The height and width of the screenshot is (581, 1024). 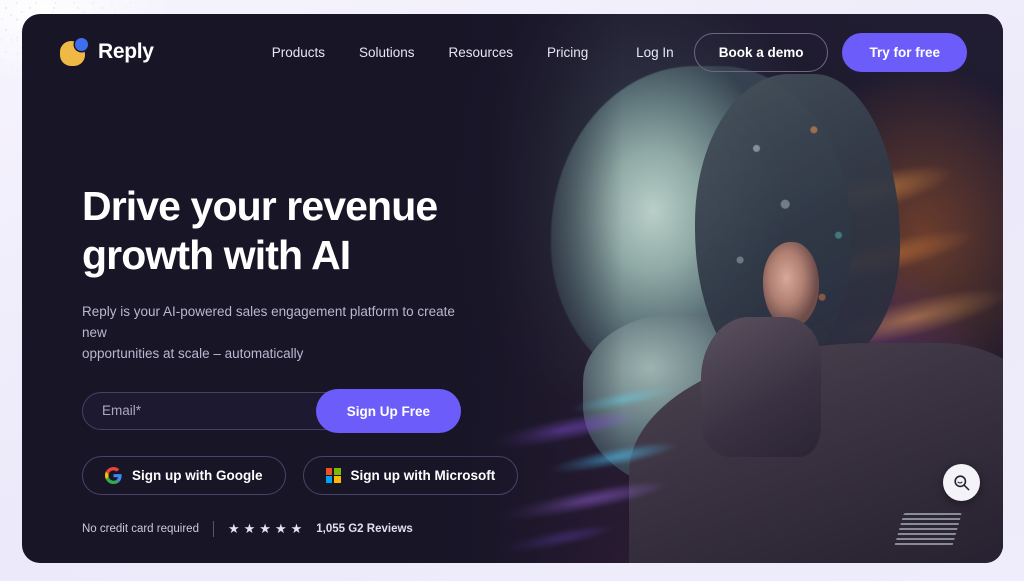 What do you see at coordinates (113, 476) in the screenshot?
I see `google-g-icon` at bounding box center [113, 476].